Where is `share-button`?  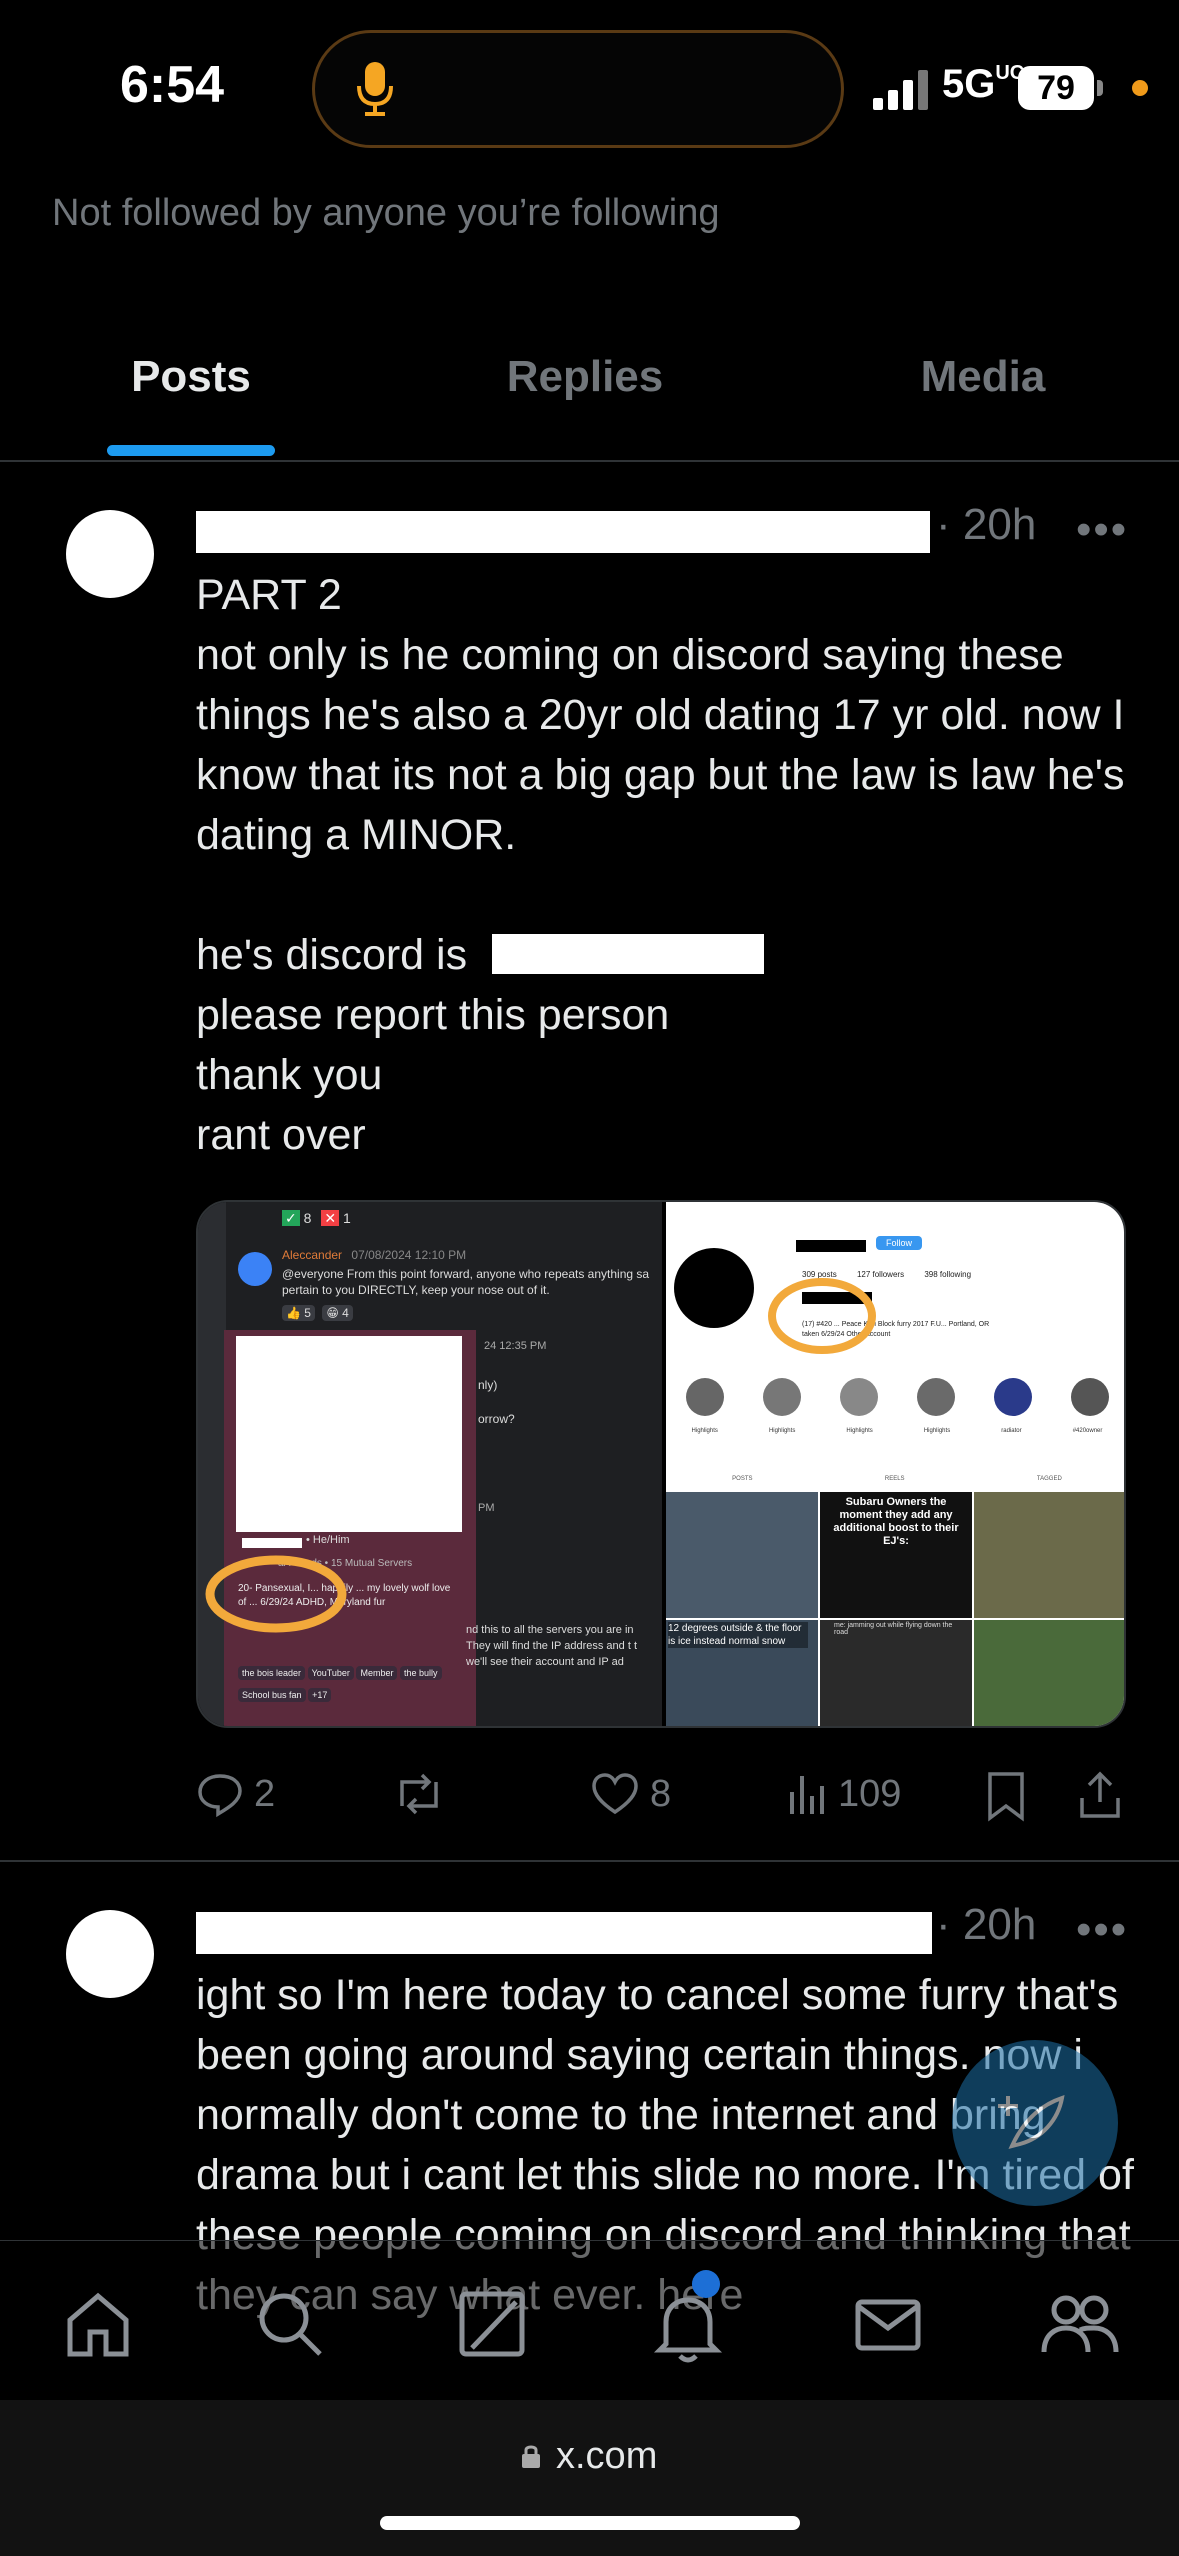 share-button is located at coordinates (1100, 1795).